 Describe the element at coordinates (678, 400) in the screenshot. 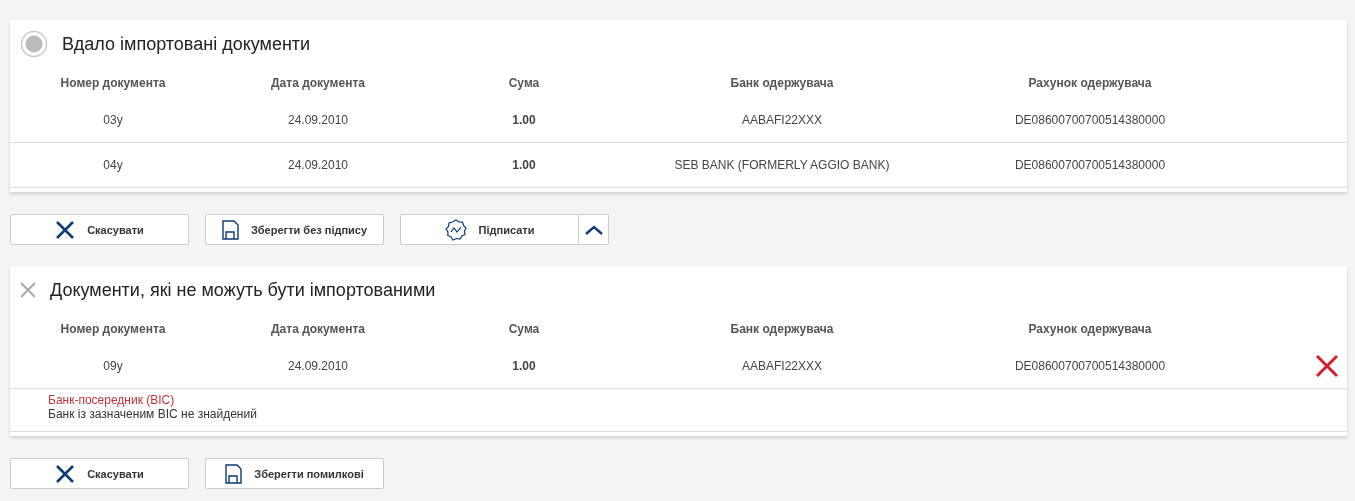

I see `error-field: Банк-посередник (BIC)` at that location.